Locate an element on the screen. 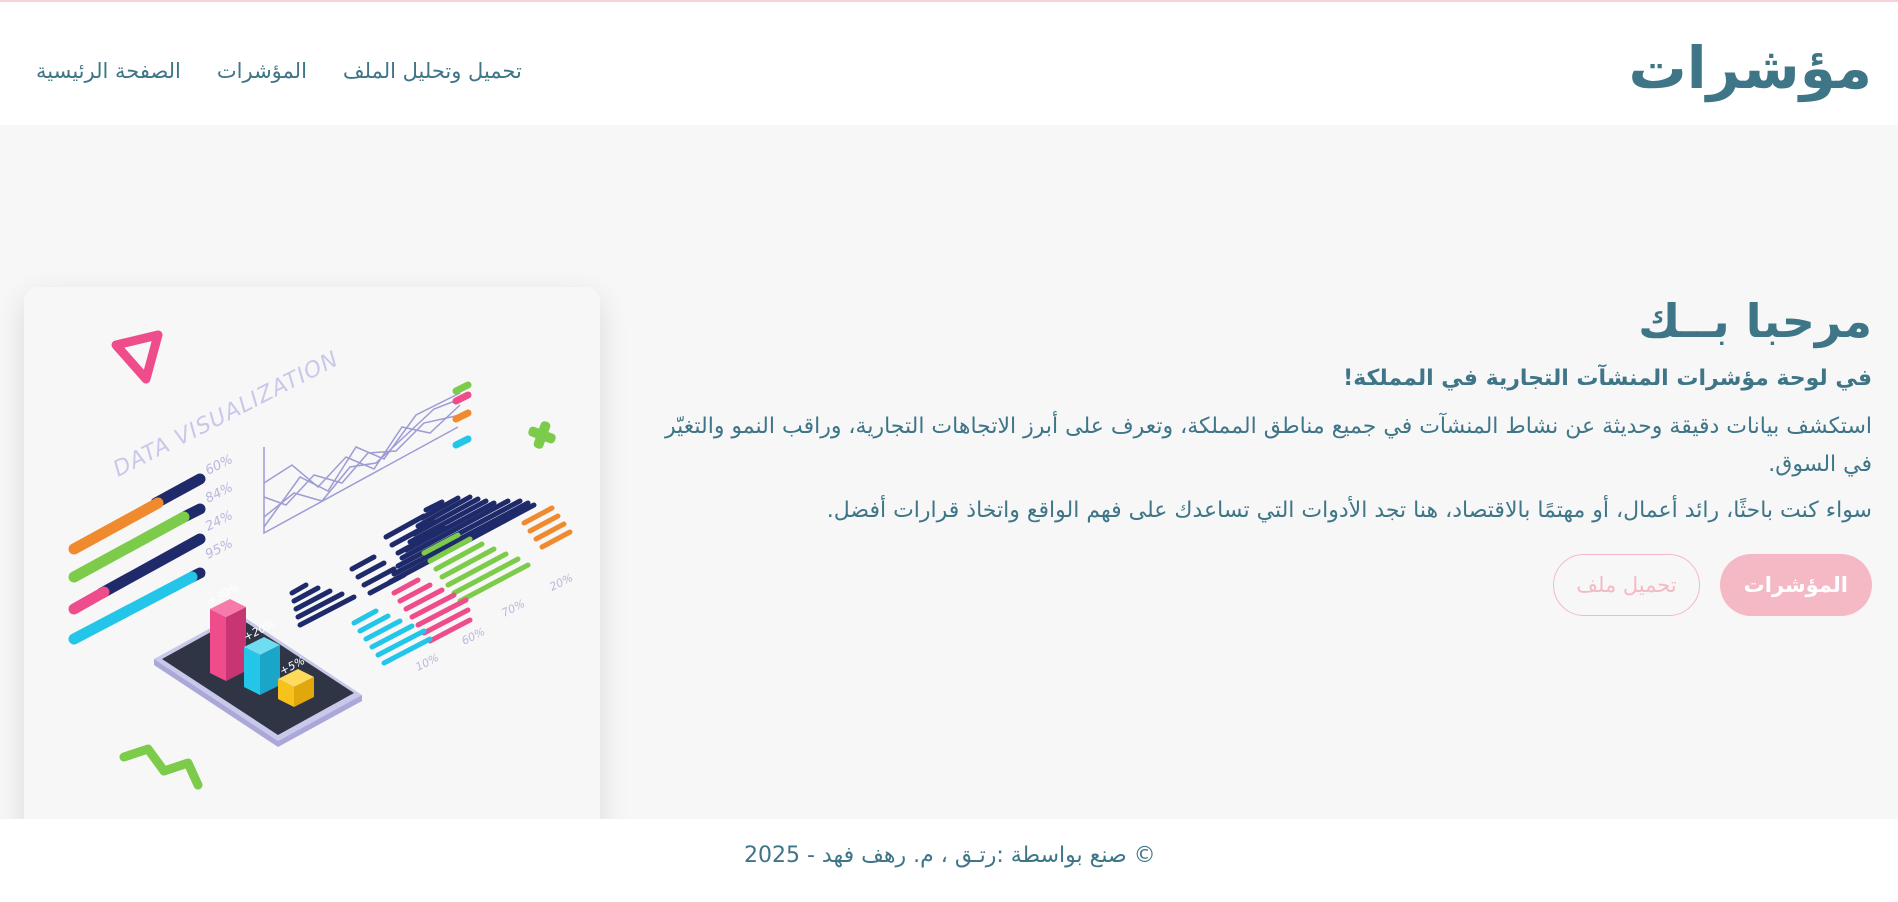 The image size is (1898, 902). site-footer: © صنع بواسطة :رتـق ، م. رهف فهد - 2025 is located at coordinates (949, 860).